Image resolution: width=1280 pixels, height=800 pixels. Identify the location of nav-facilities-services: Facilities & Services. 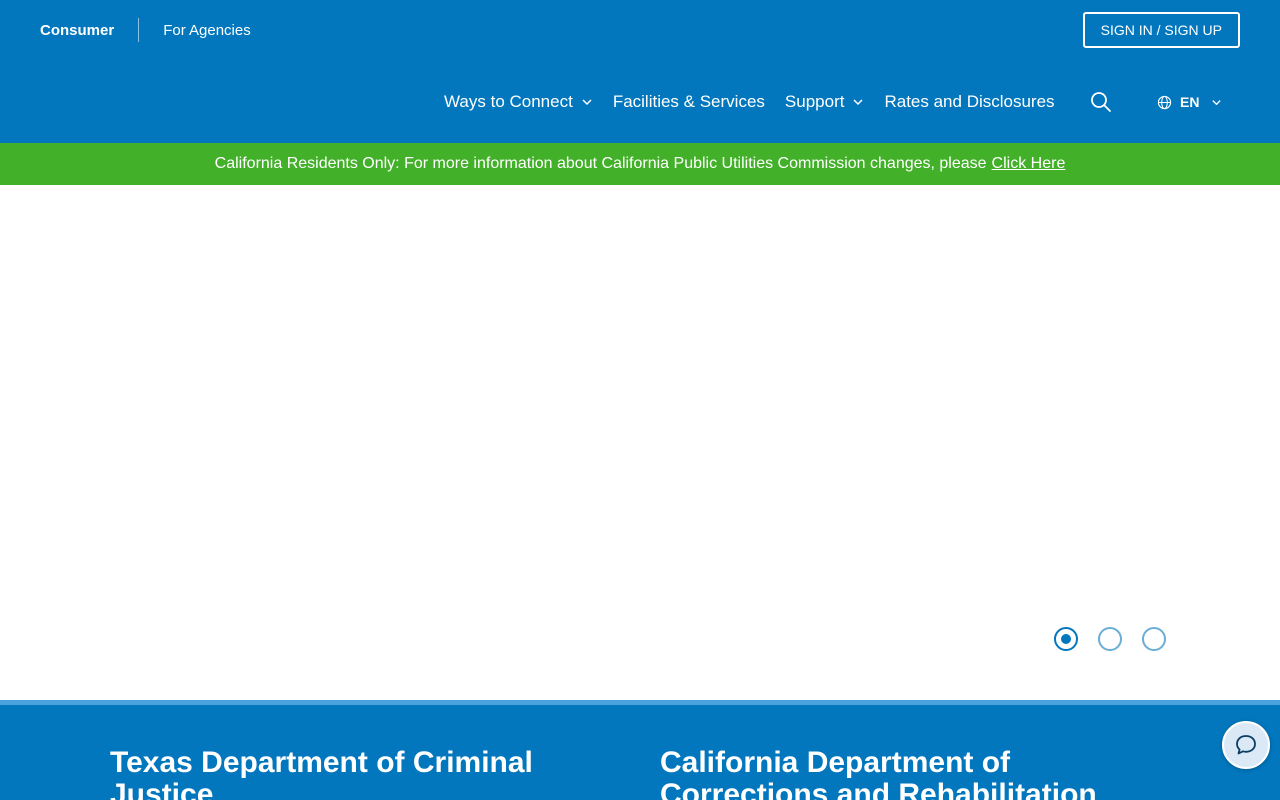
(689, 102).